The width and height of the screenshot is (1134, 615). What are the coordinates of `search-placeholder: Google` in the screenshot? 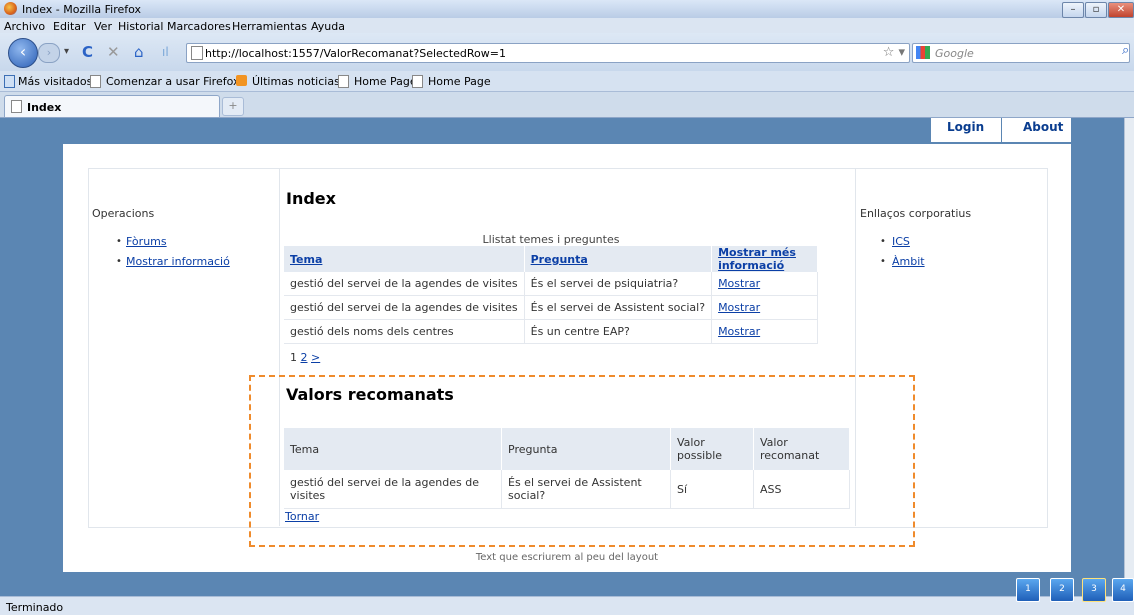 It's located at (954, 53).